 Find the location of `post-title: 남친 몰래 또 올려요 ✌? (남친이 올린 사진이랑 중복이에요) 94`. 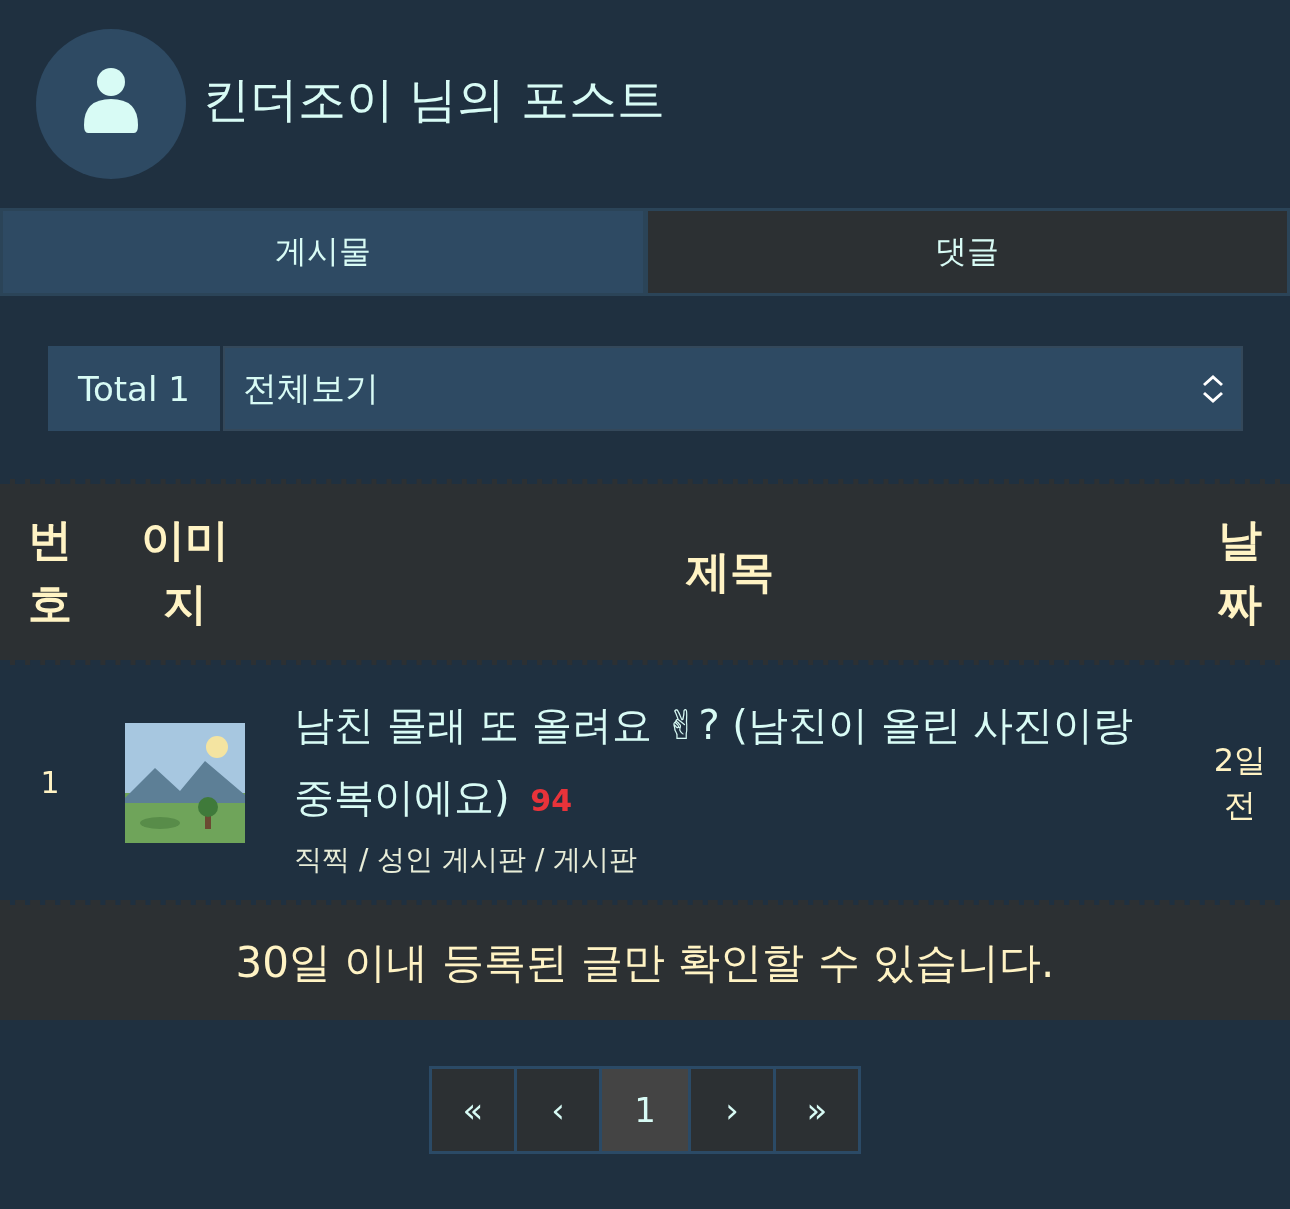

post-title: 남친 몰래 또 올려요 ✌? (남친이 올린 사진이랑 중복이에요) 94 is located at coordinates (727, 761).